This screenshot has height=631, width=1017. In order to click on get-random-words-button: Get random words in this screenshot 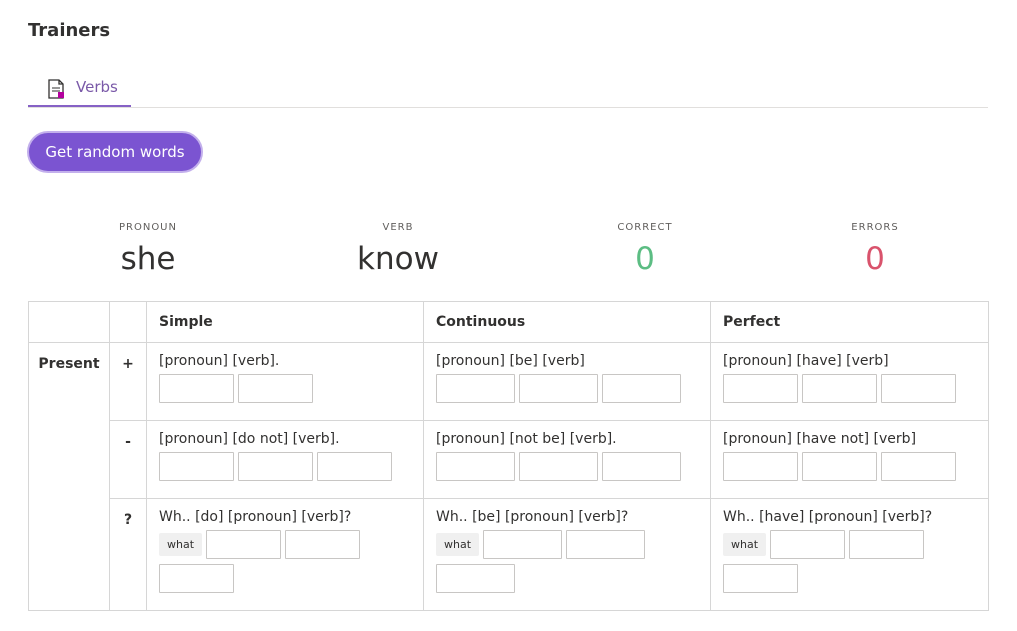, I will do `click(115, 152)`.